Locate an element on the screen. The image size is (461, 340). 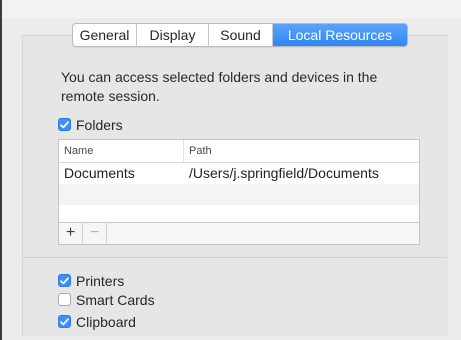
smart-cards-checkbox is located at coordinates (64, 299).